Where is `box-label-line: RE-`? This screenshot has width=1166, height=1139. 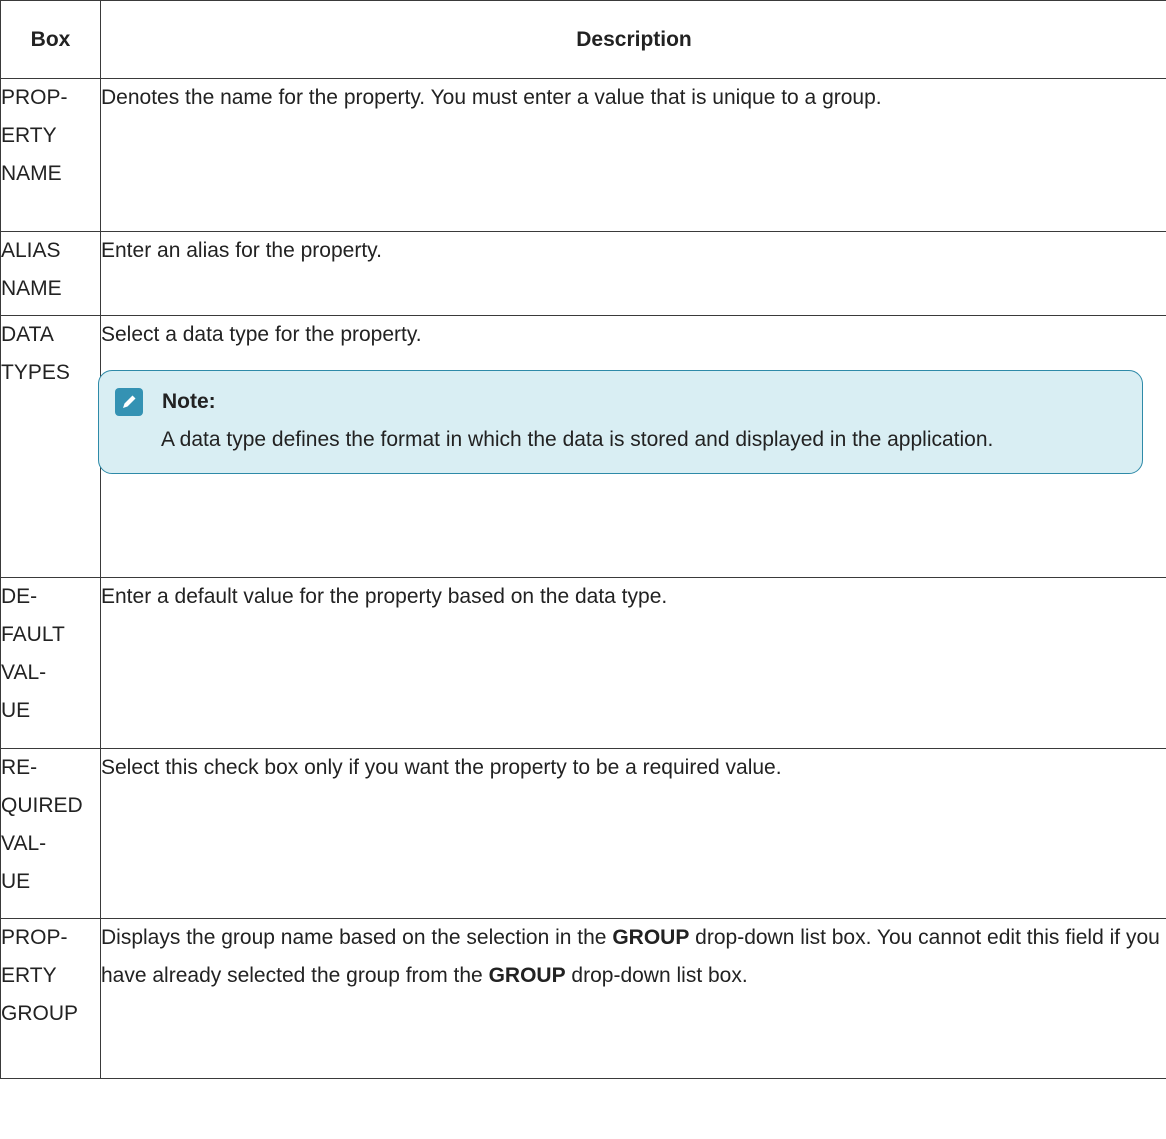 box-label-line: RE- is located at coordinates (19, 767).